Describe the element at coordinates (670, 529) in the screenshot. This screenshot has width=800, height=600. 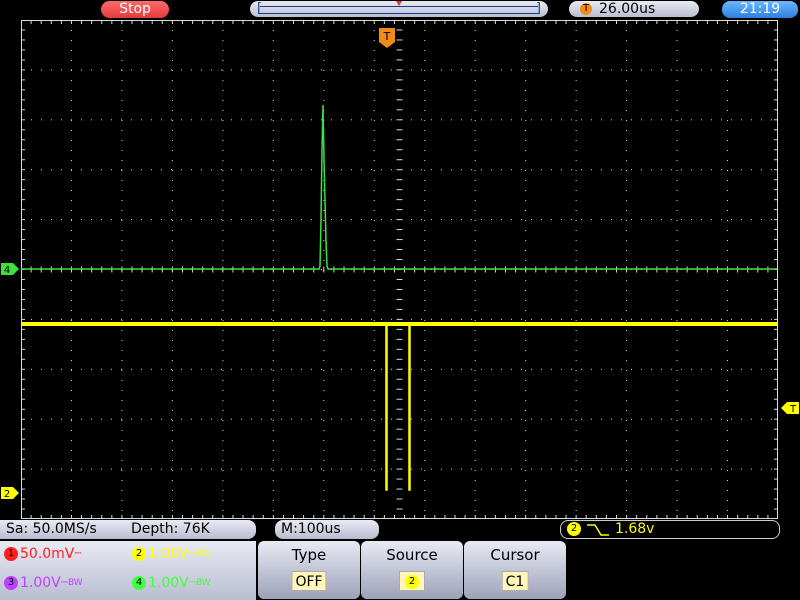
I see `trigger-info: 2 1.68v` at that location.